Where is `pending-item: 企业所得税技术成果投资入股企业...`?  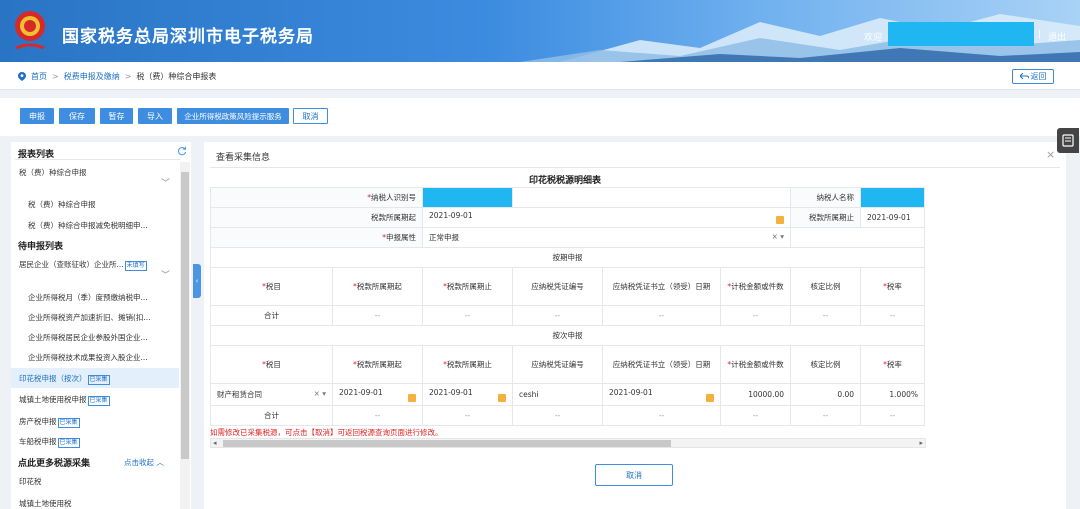
pending-item: 企业所得税技术成果投资入股企业... is located at coordinates (102, 357).